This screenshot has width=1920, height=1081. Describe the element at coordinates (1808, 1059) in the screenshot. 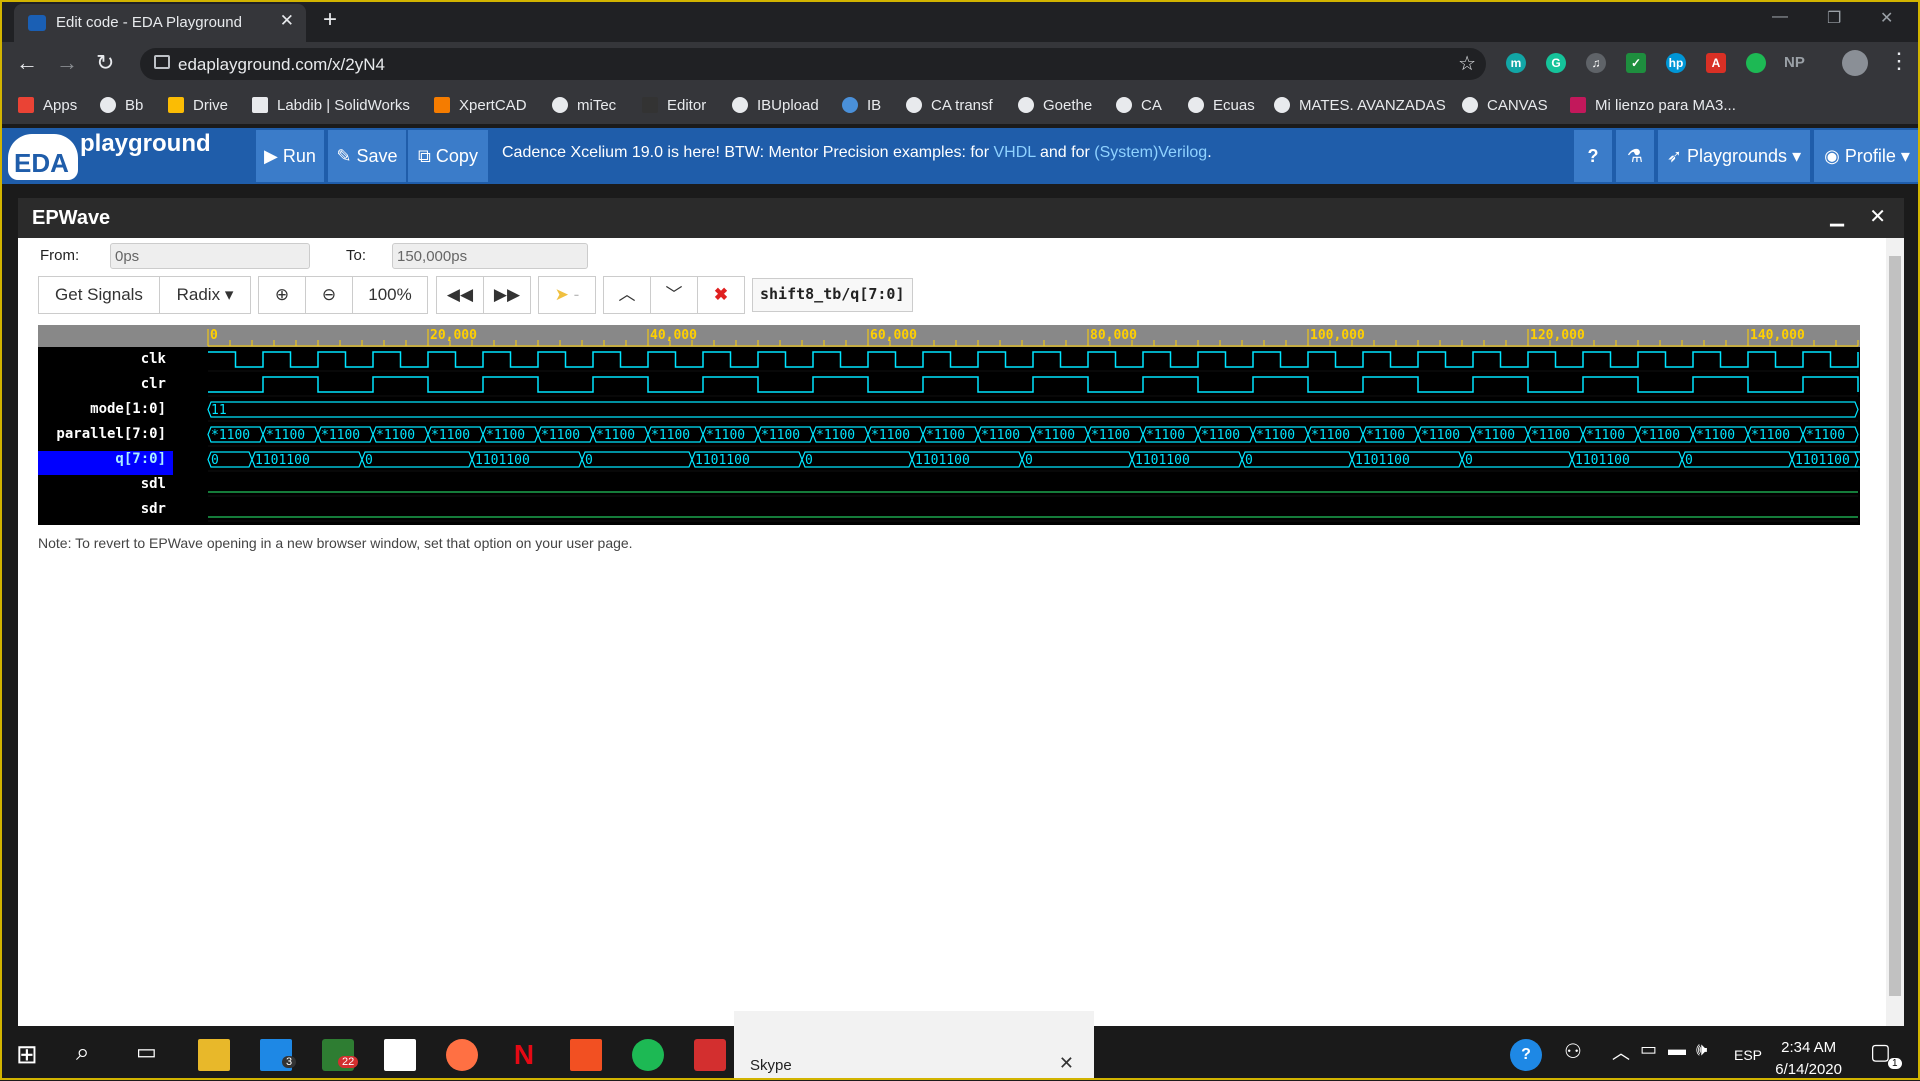

I see `taskbar-clock: 2:34 AM 6/14/2020` at that location.